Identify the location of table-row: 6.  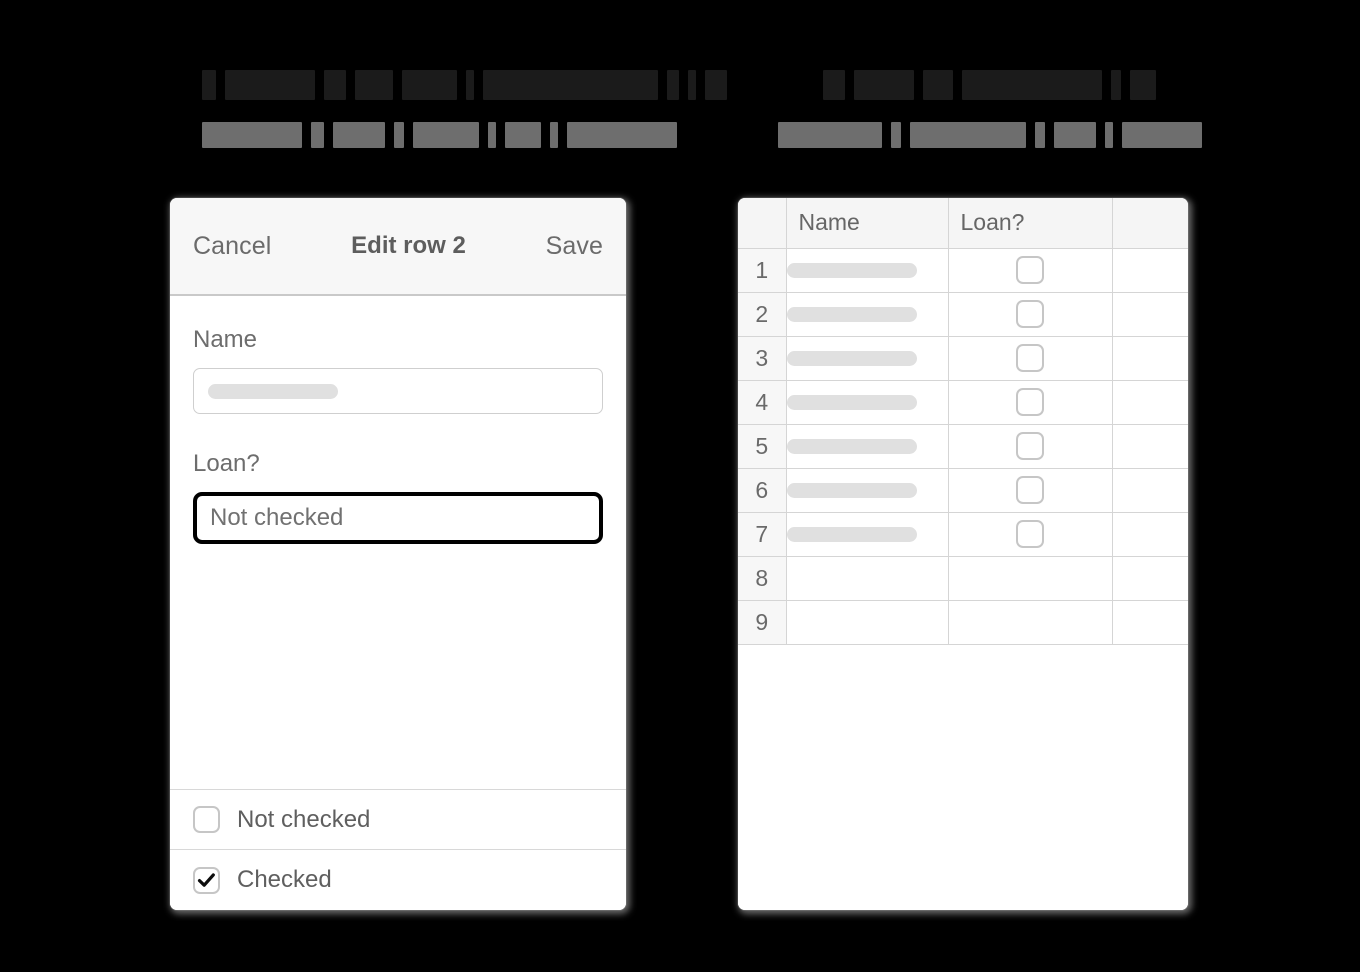
(963, 490).